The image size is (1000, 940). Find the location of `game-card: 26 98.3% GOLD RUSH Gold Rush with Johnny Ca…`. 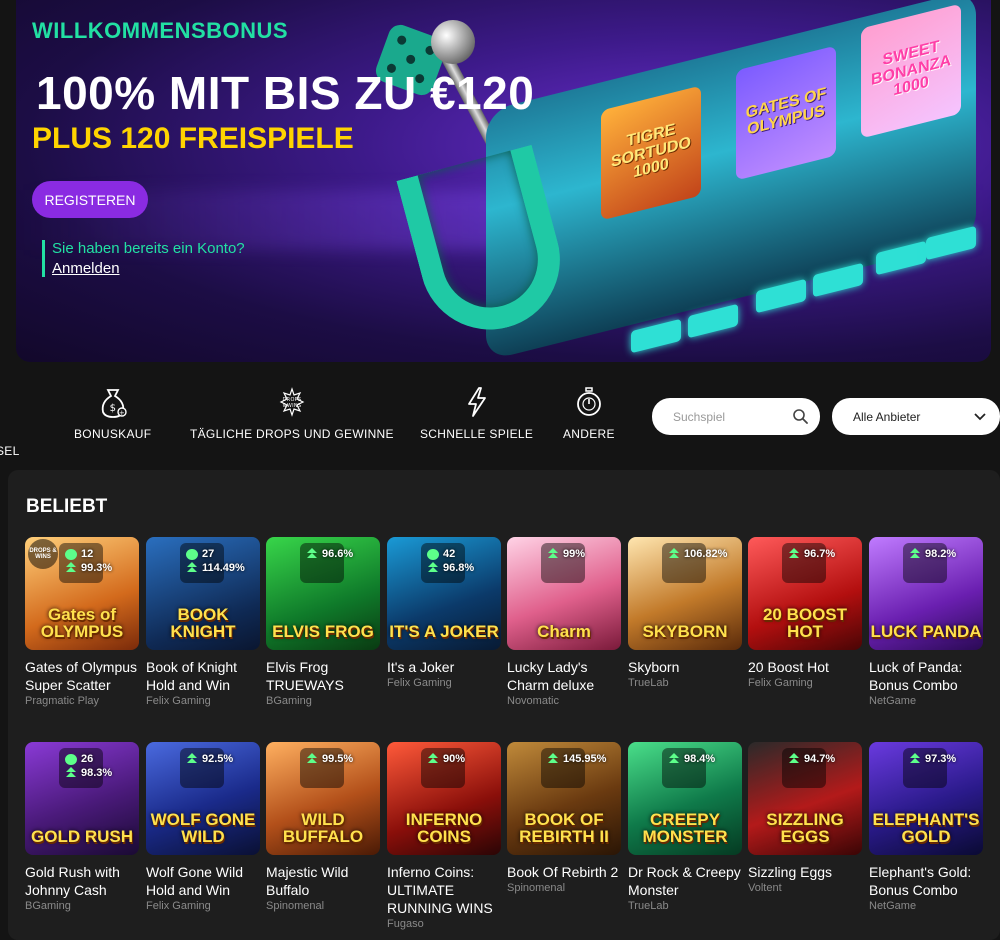

game-card: 26 98.3% GOLD RUSH Gold Rush with Johnny Ca… is located at coordinates (82, 827).